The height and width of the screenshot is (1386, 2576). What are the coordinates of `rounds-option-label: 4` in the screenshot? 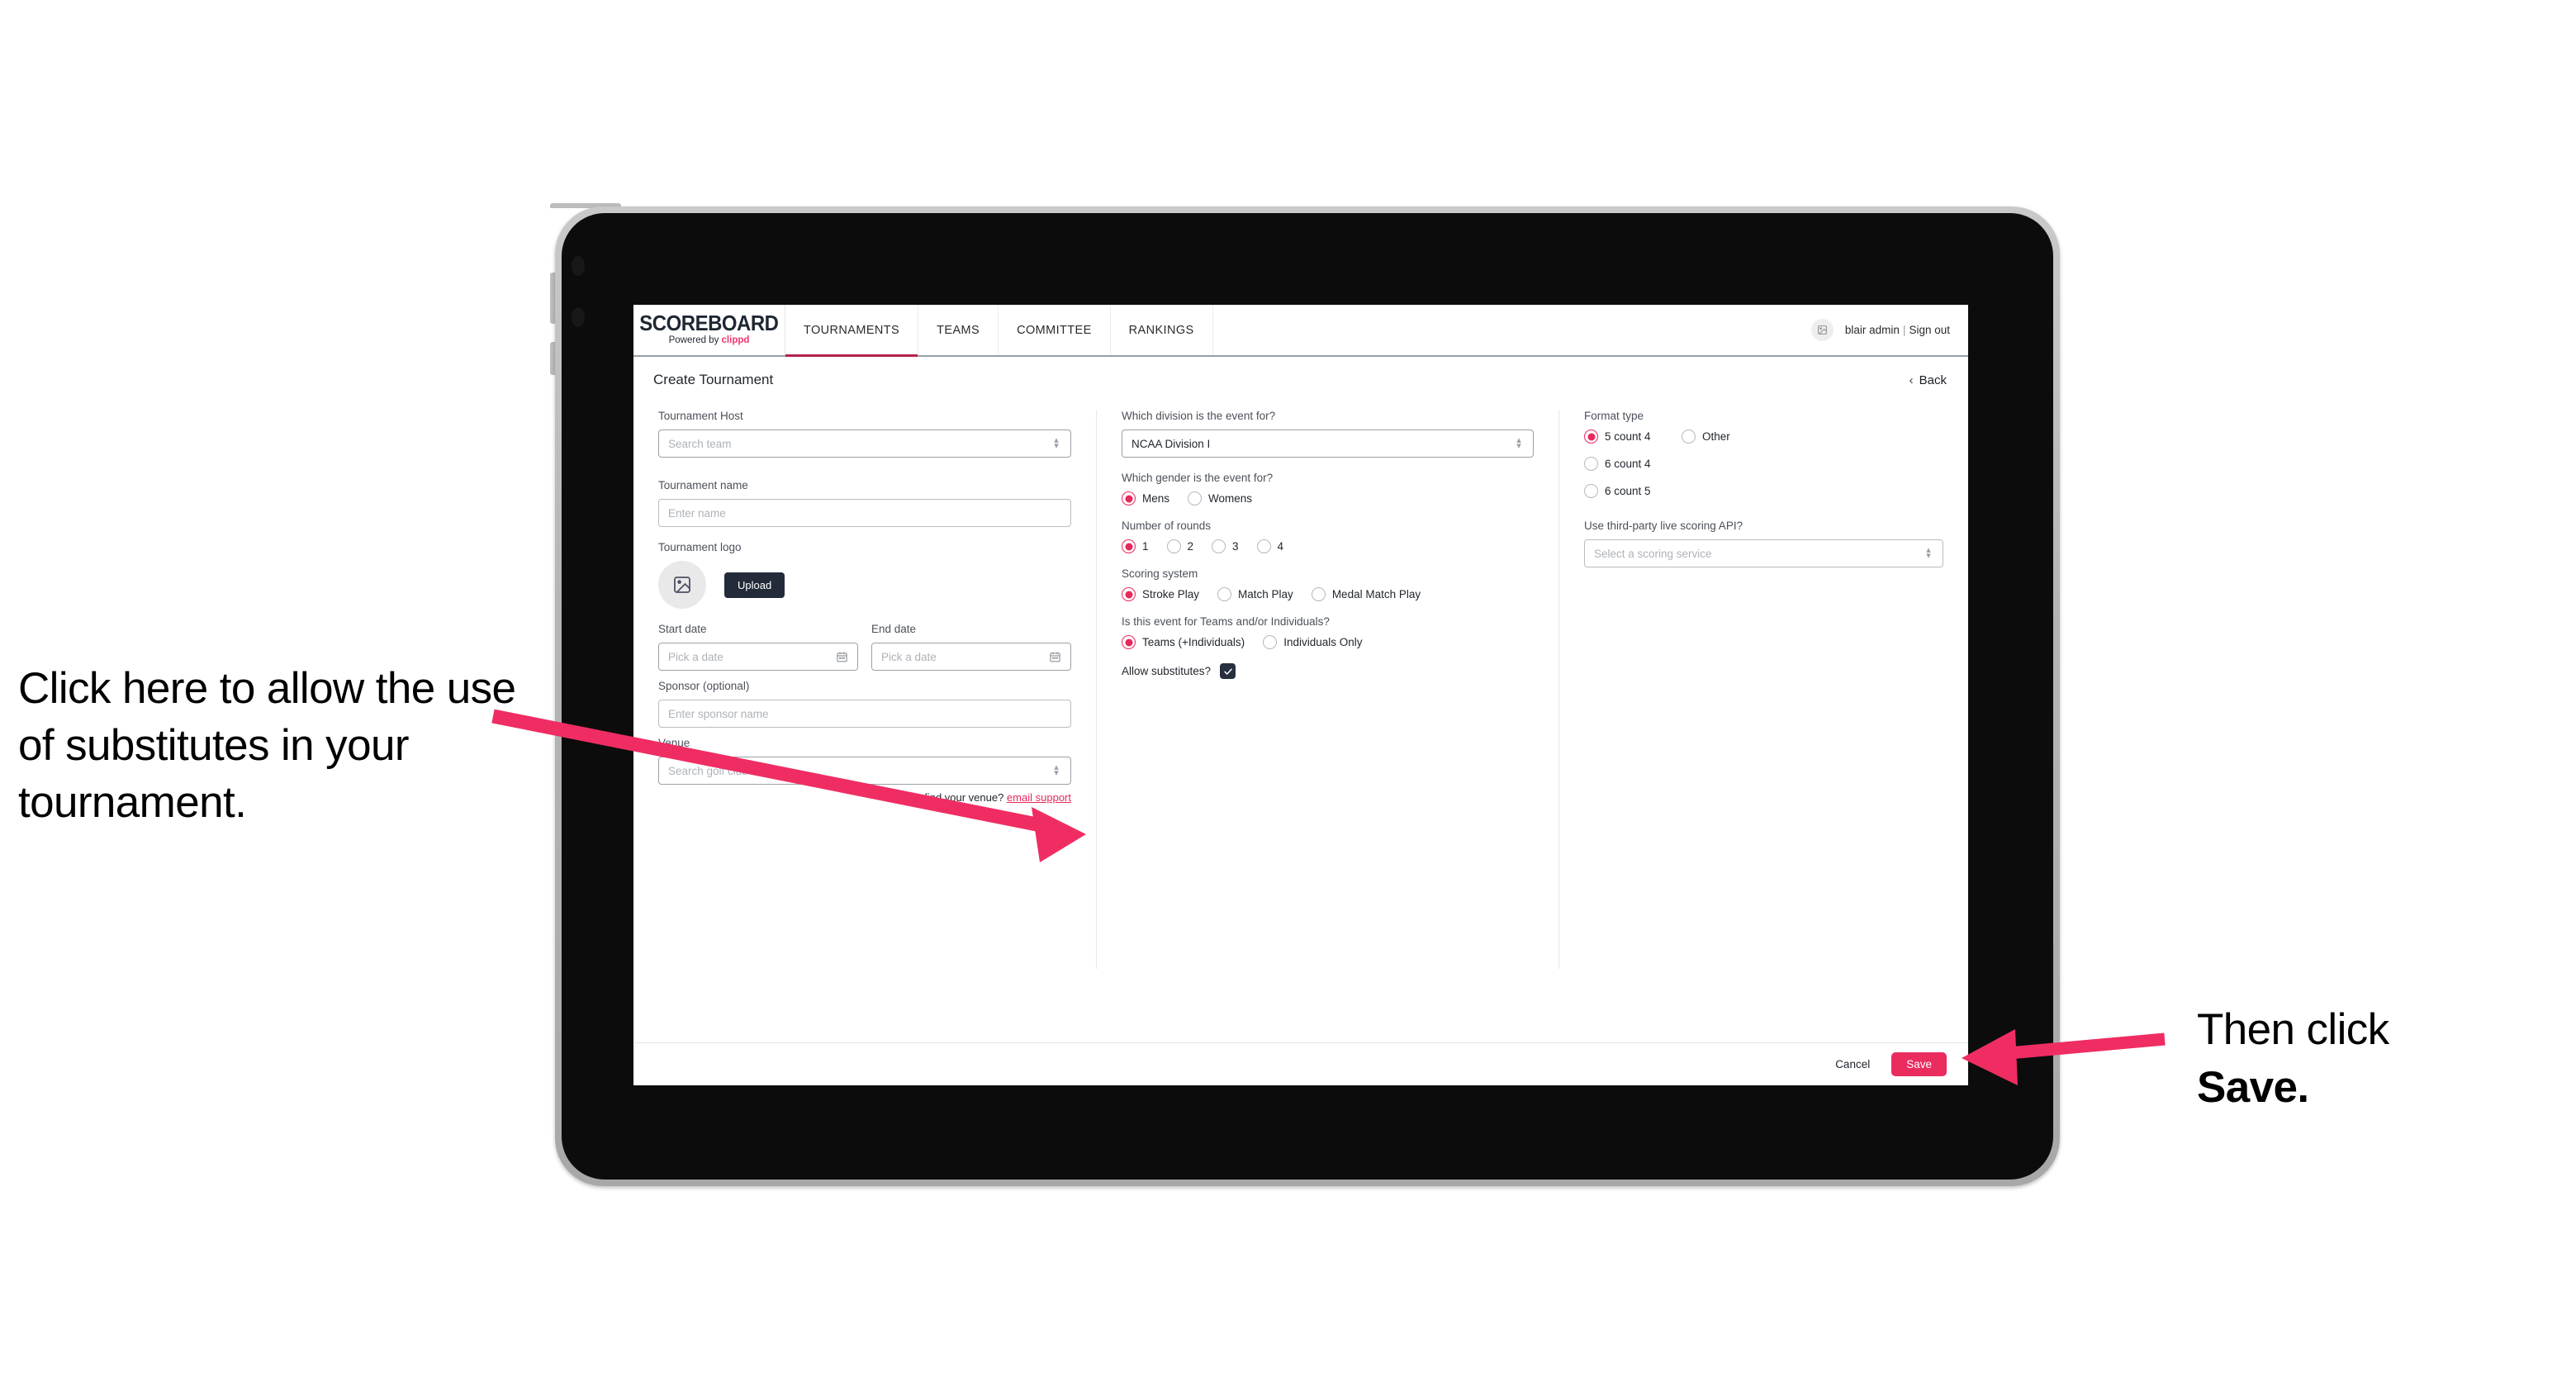 It's located at (1280, 546).